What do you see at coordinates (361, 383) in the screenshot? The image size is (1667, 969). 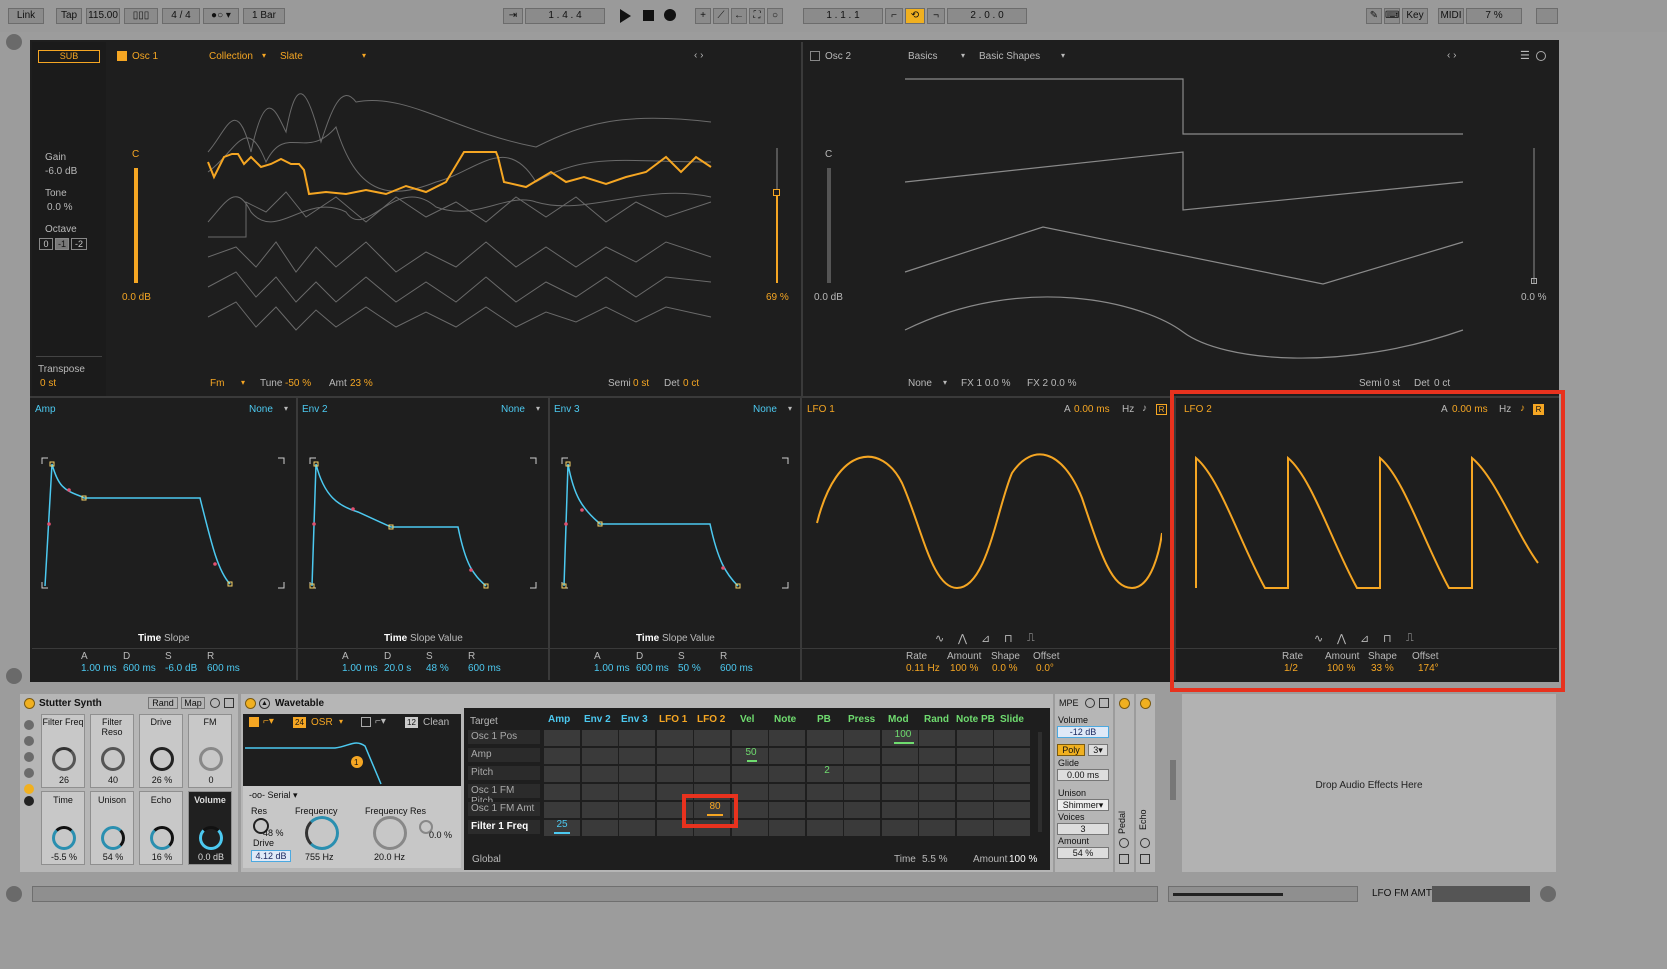 I see `osc1-amt-value: 23 %` at bounding box center [361, 383].